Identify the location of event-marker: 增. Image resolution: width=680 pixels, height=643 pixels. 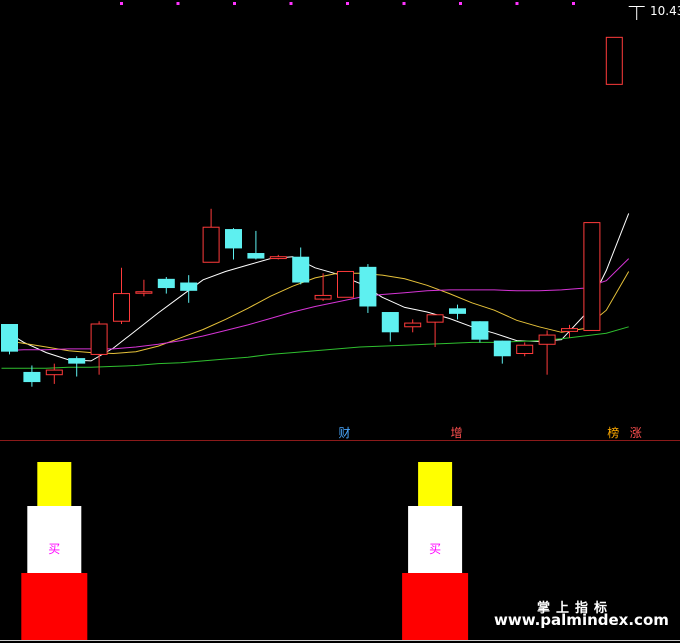
(457, 433).